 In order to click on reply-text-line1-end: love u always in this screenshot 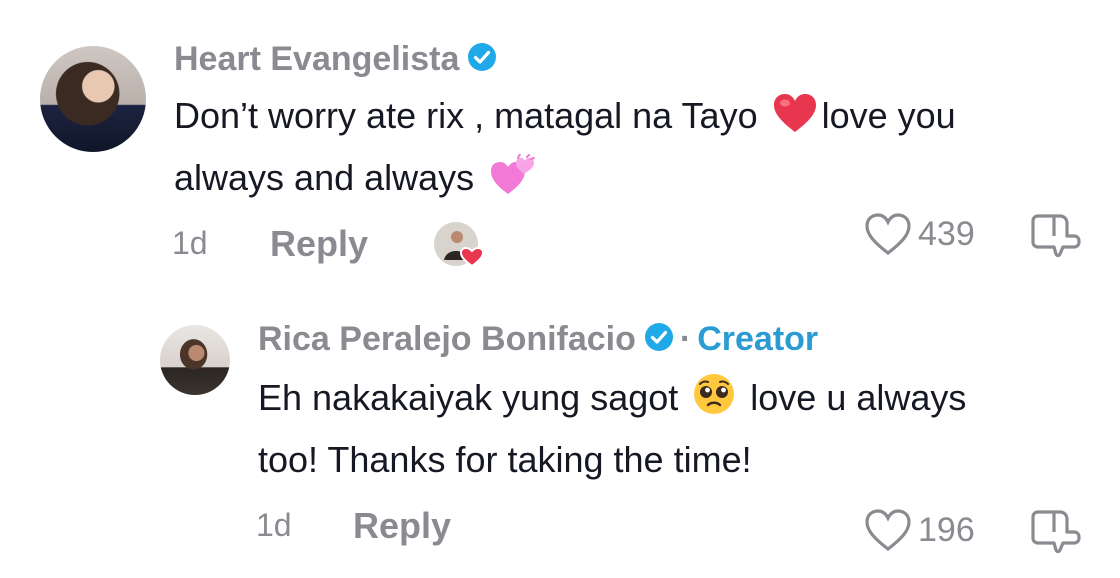, I will do `click(853, 397)`.